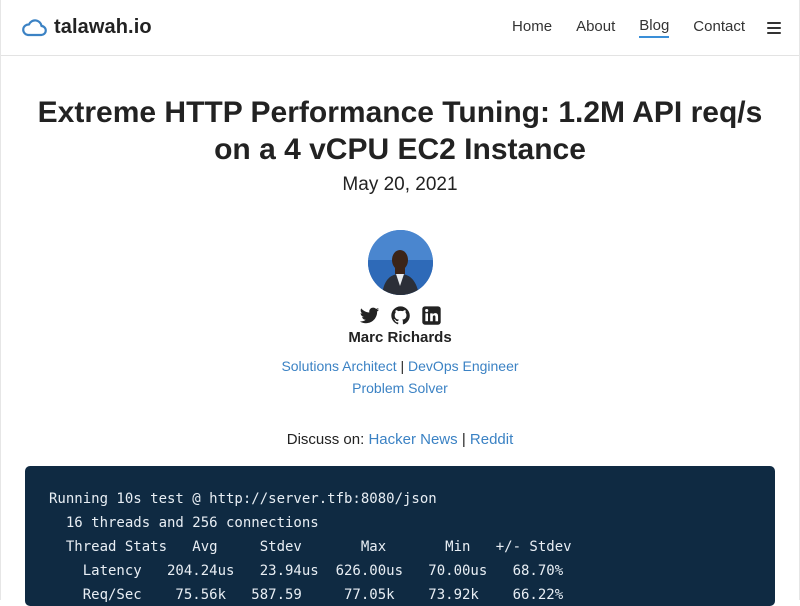 The height and width of the screenshot is (606, 800). Describe the element at coordinates (310, 547) in the screenshot. I see `code-line: Thread Stats Avg Stdev Max Min +/- Stdev` at that location.